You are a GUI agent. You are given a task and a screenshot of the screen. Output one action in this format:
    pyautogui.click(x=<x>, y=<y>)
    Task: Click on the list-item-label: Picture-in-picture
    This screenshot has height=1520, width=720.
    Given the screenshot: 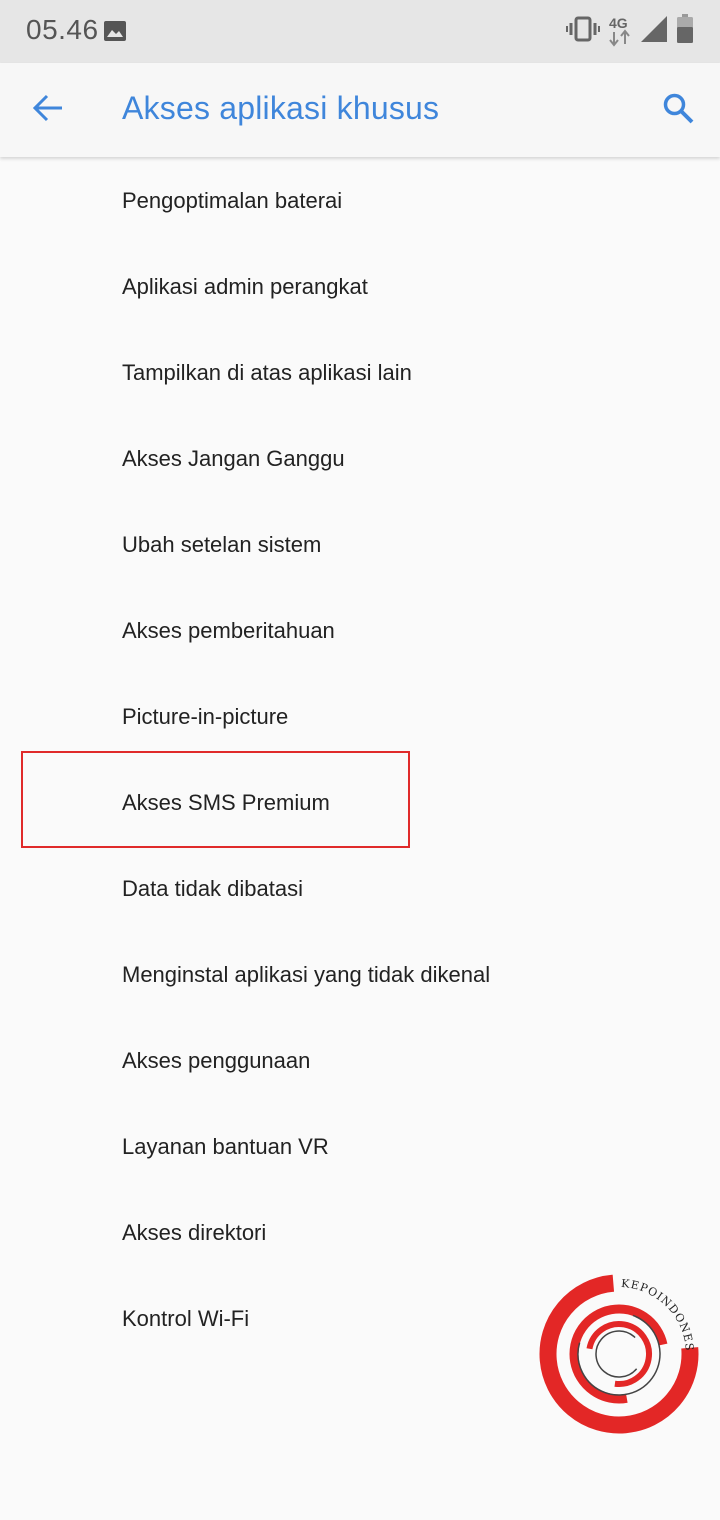 What is the action you would take?
    pyautogui.click(x=205, y=716)
    